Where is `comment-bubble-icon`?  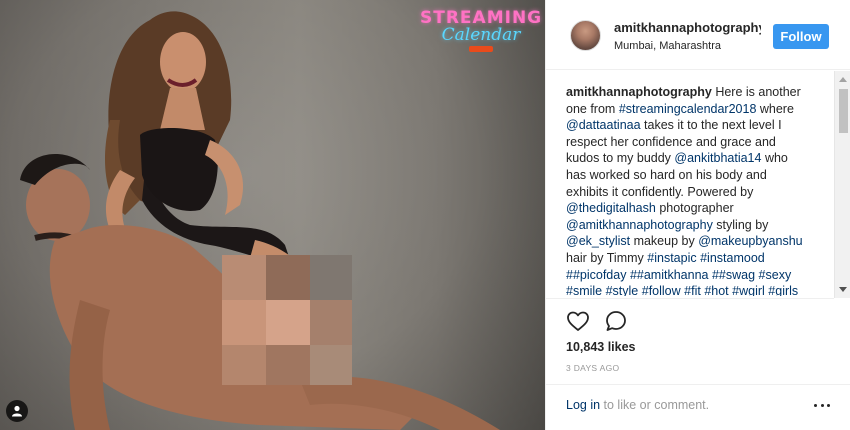
comment-bubble-icon is located at coordinates (616, 322).